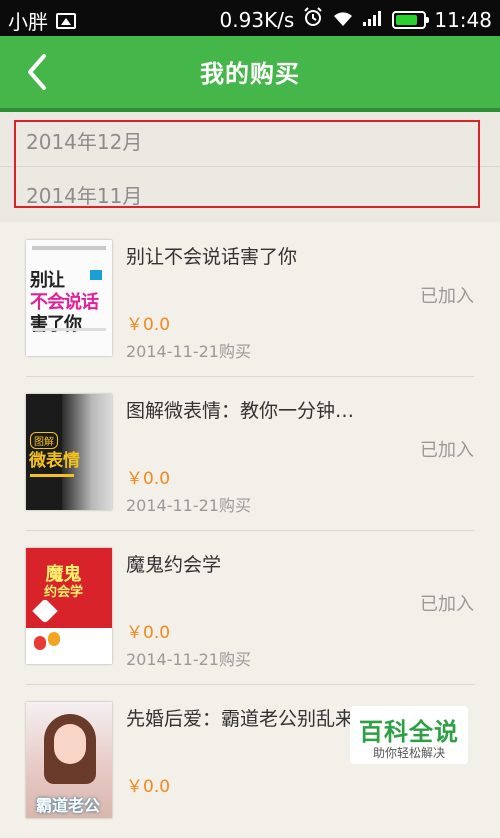 This screenshot has height=838, width=500. What do you see at coordinates (250, 193) in the screenshot?
I see `month-option-2014-11: 2014年11月` at bounding box center [250, 193].